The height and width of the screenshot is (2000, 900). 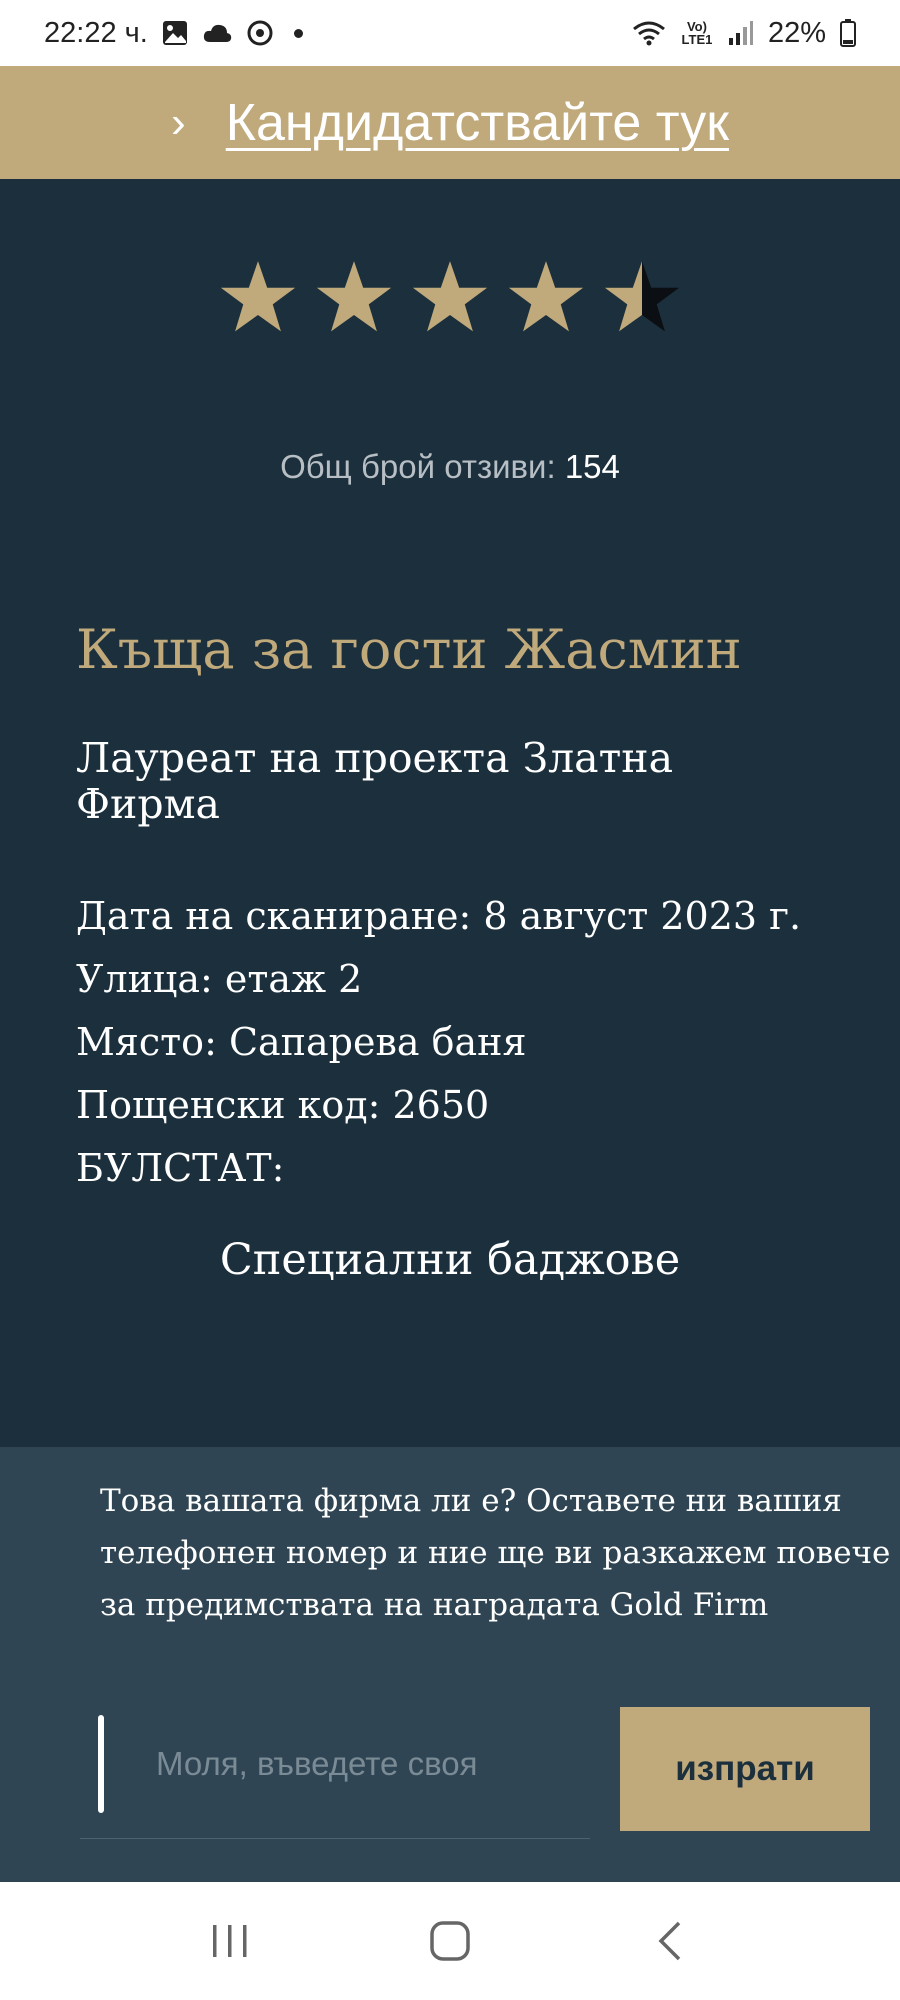 I want to click on battery-icon, so click(x=848, y=33).